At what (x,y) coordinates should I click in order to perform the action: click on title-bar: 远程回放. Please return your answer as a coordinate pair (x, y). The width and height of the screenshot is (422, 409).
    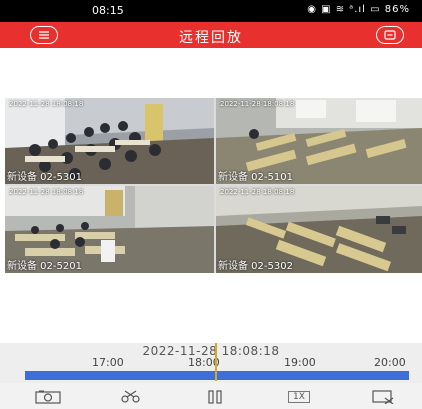
    Looking at the image, I should click on (211, 35).